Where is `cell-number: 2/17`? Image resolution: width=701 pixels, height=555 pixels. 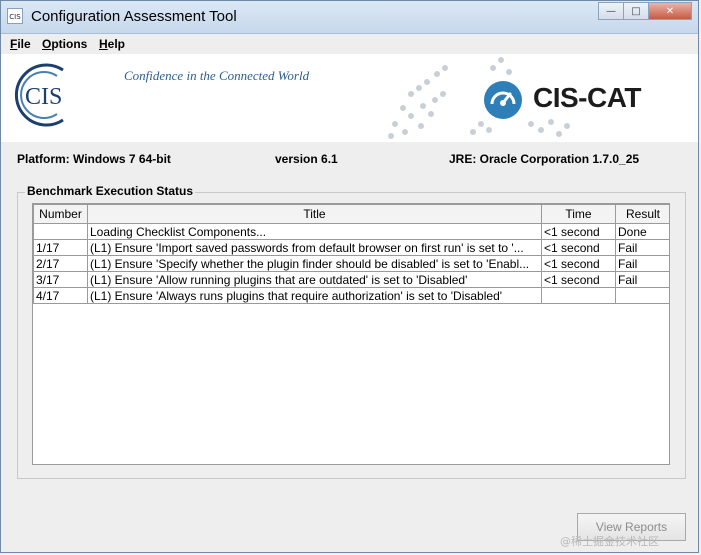
cell-number: 2/17 is located at coordinates (60, 263).